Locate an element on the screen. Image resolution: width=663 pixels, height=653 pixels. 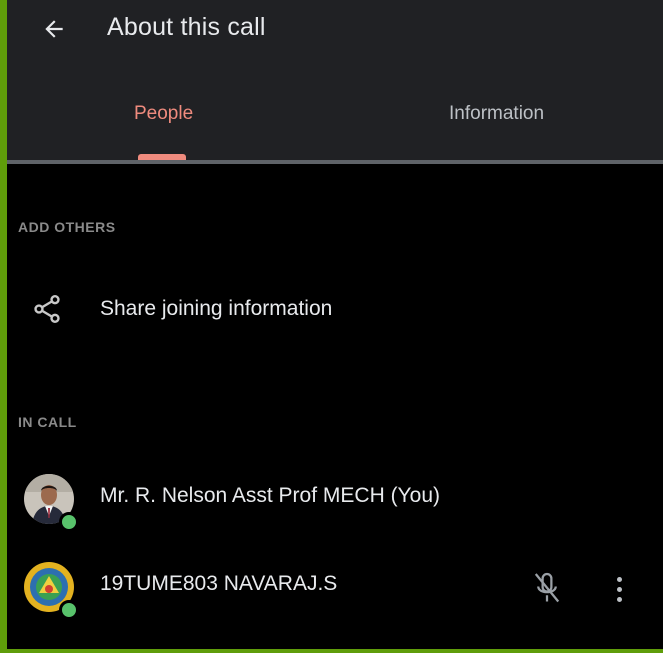
share-joining-info-label: Share joining information is located at coordinates (216, 308).